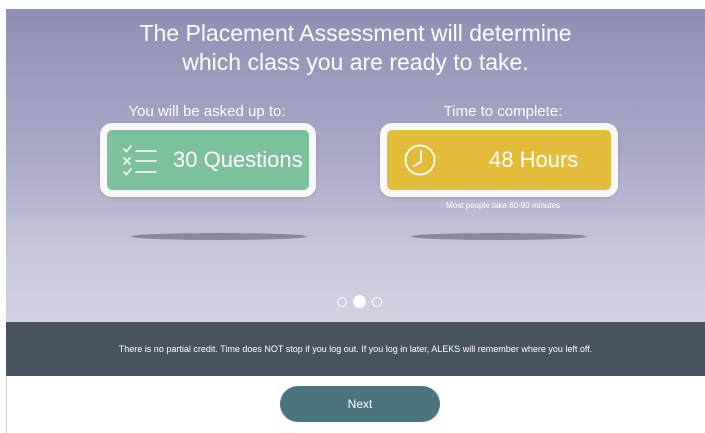  I want to click on headline-line-2: which class you are ready to take., so click(355, 62).